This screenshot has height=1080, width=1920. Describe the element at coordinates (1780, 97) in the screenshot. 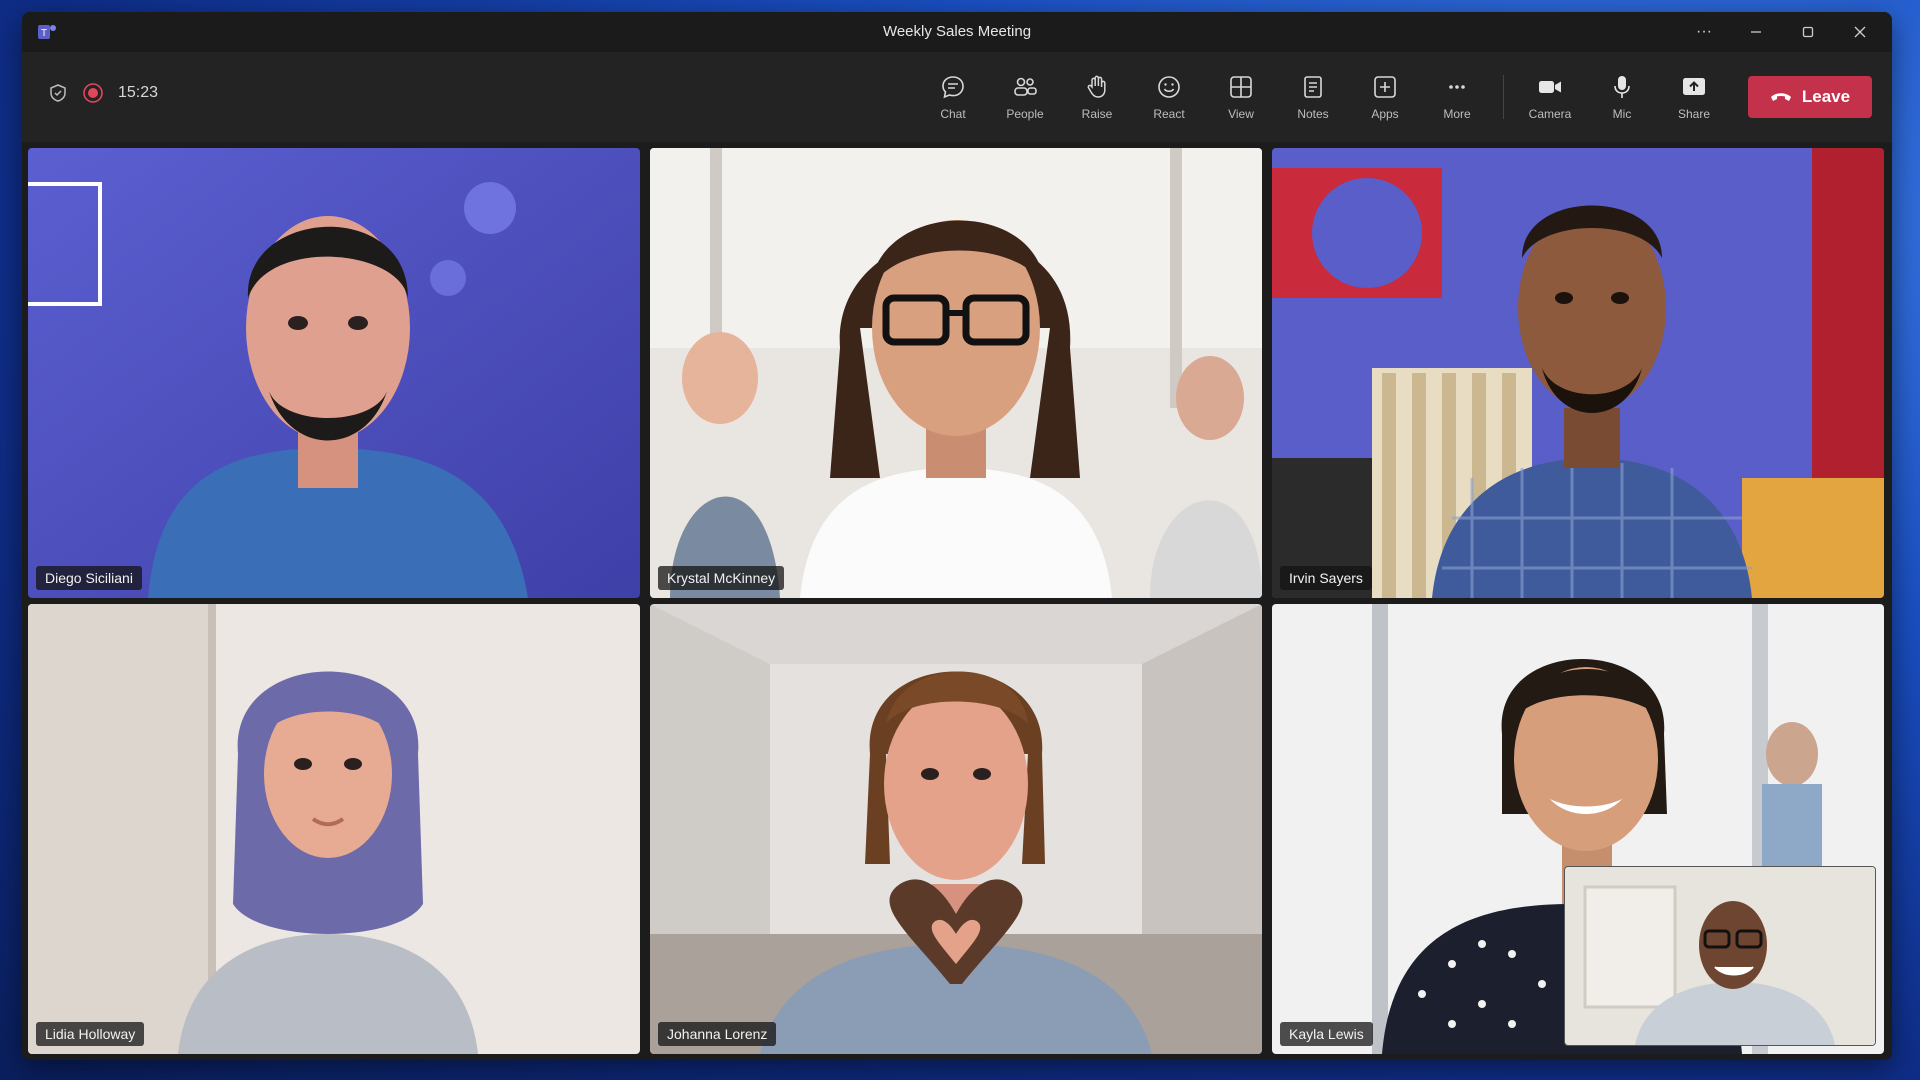

I see `phone-hangup-icon` at that location.